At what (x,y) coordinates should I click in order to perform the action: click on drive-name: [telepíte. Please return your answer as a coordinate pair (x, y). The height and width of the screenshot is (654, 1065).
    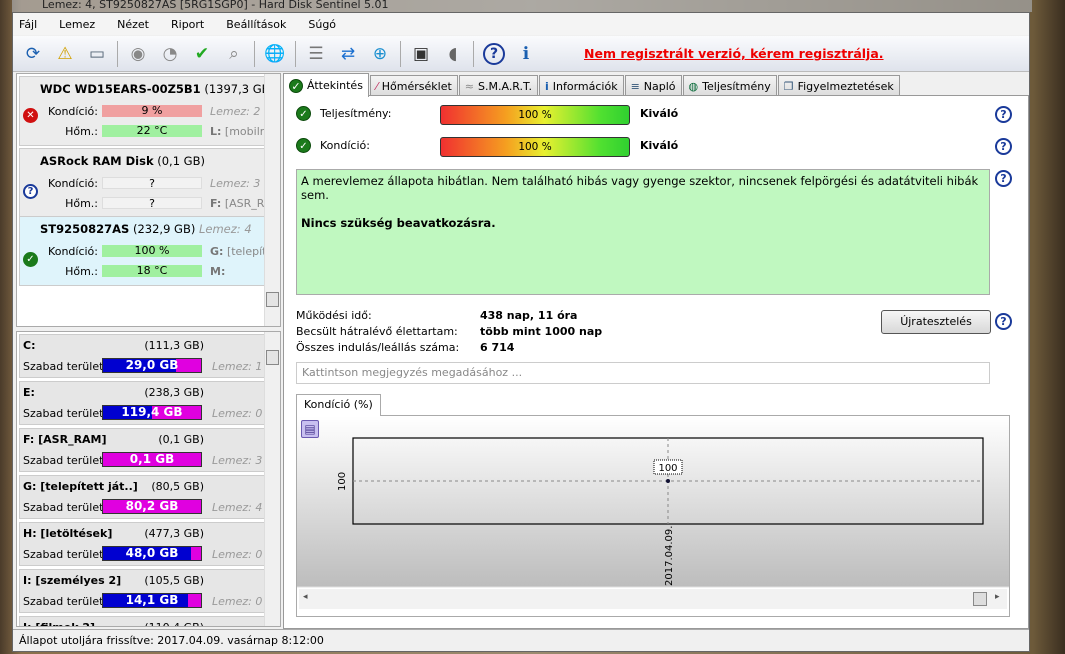
    Looking at the image, I should click on (246, 251).